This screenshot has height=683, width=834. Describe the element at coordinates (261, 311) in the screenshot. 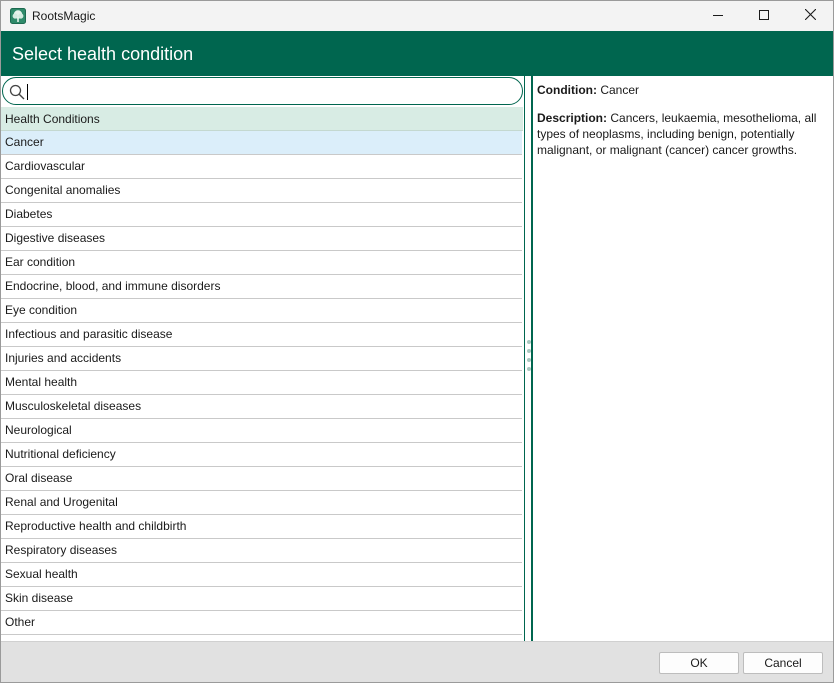

I see `list-item: Eye condition` at that location.